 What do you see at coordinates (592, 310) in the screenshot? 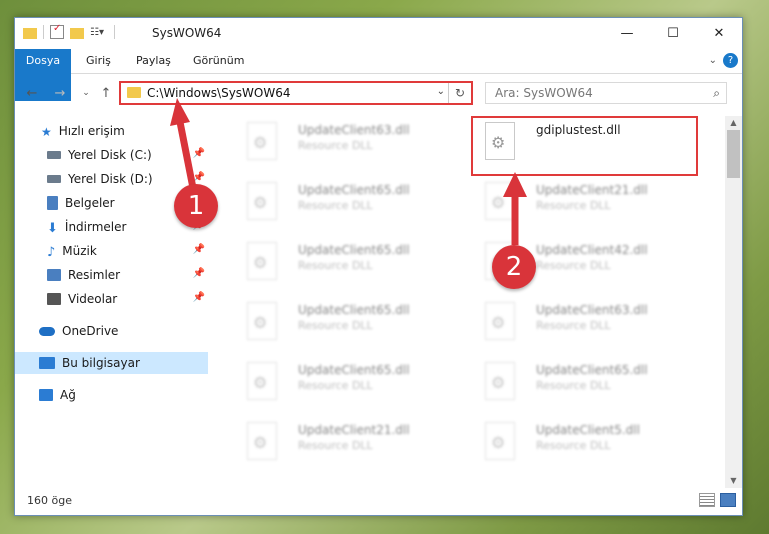
I see `file-name: UpdateClient63.dll` at bounding box center [592, 310].